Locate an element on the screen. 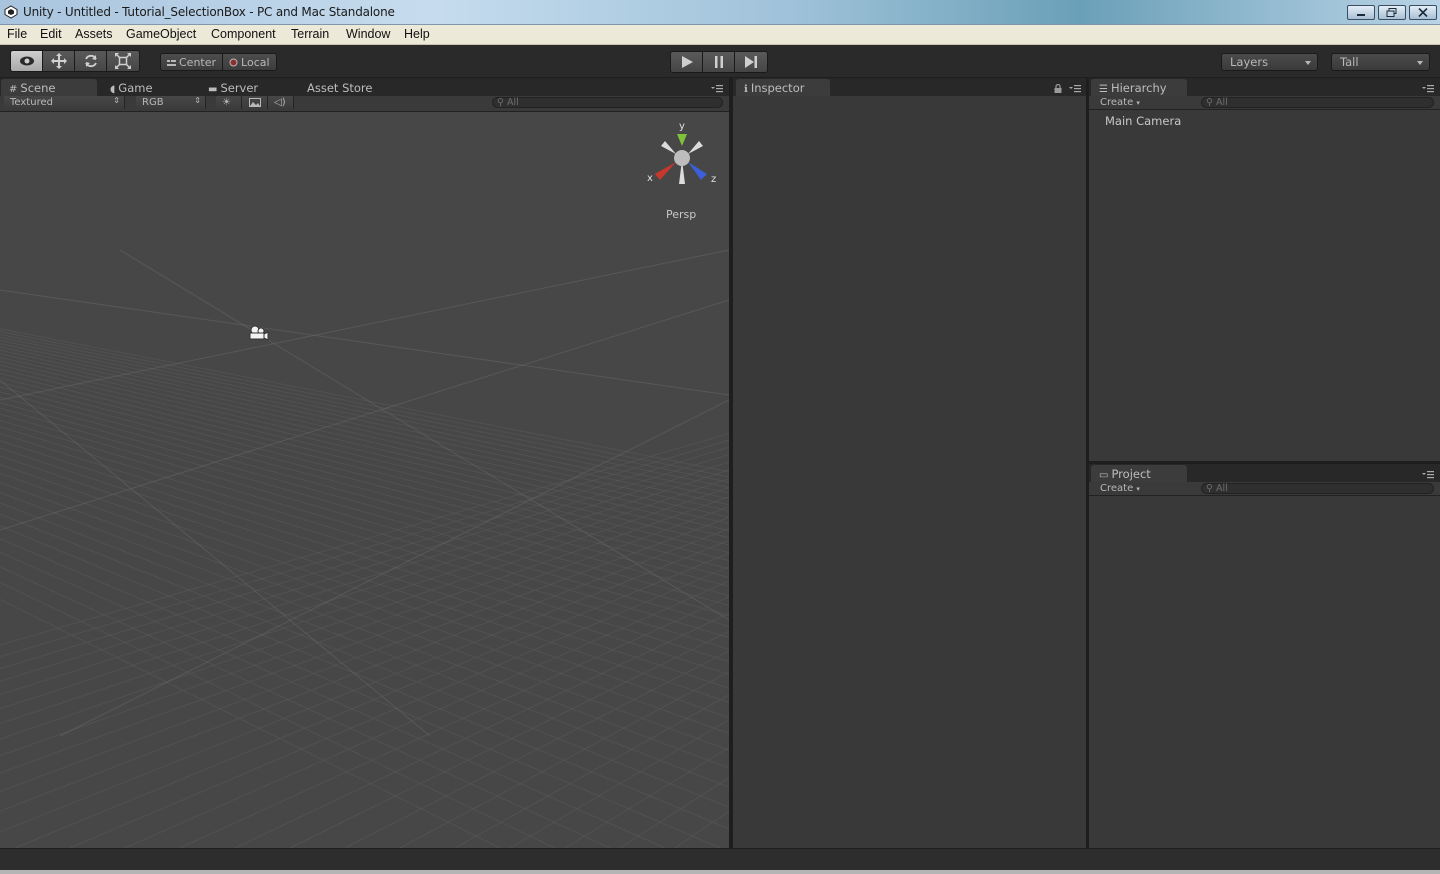 This screenshot has width=1440, height=874. tab-server: ▬ Server is located at coordinates (247, 87).